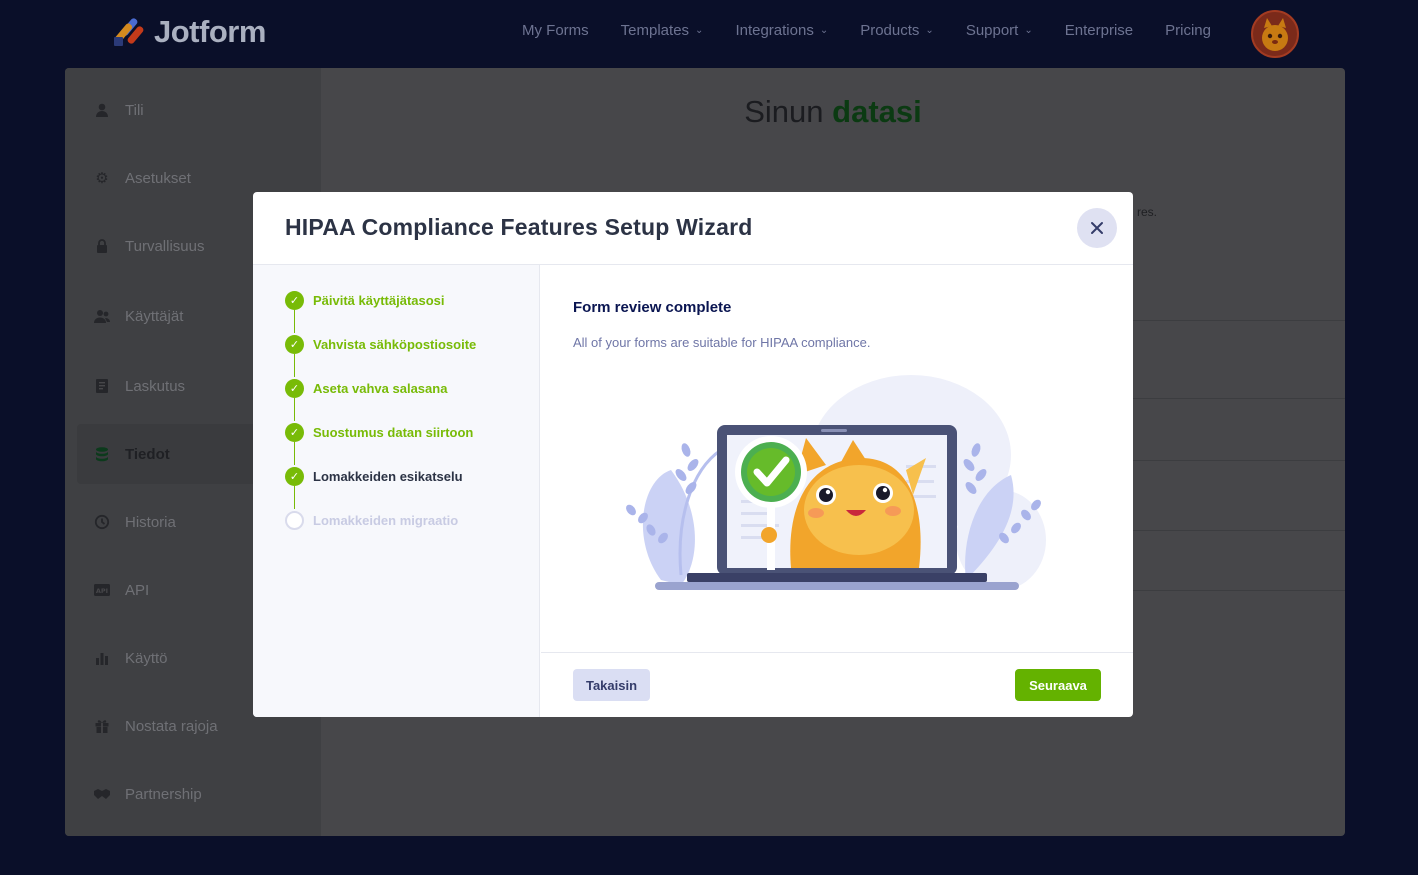 Image resolution: width=1418 pixels, height=875 pixels. Describe the element at coordinates (393, 432) in the screenshot. I see `step-label: Suostumus datan siirtoon` at that location.